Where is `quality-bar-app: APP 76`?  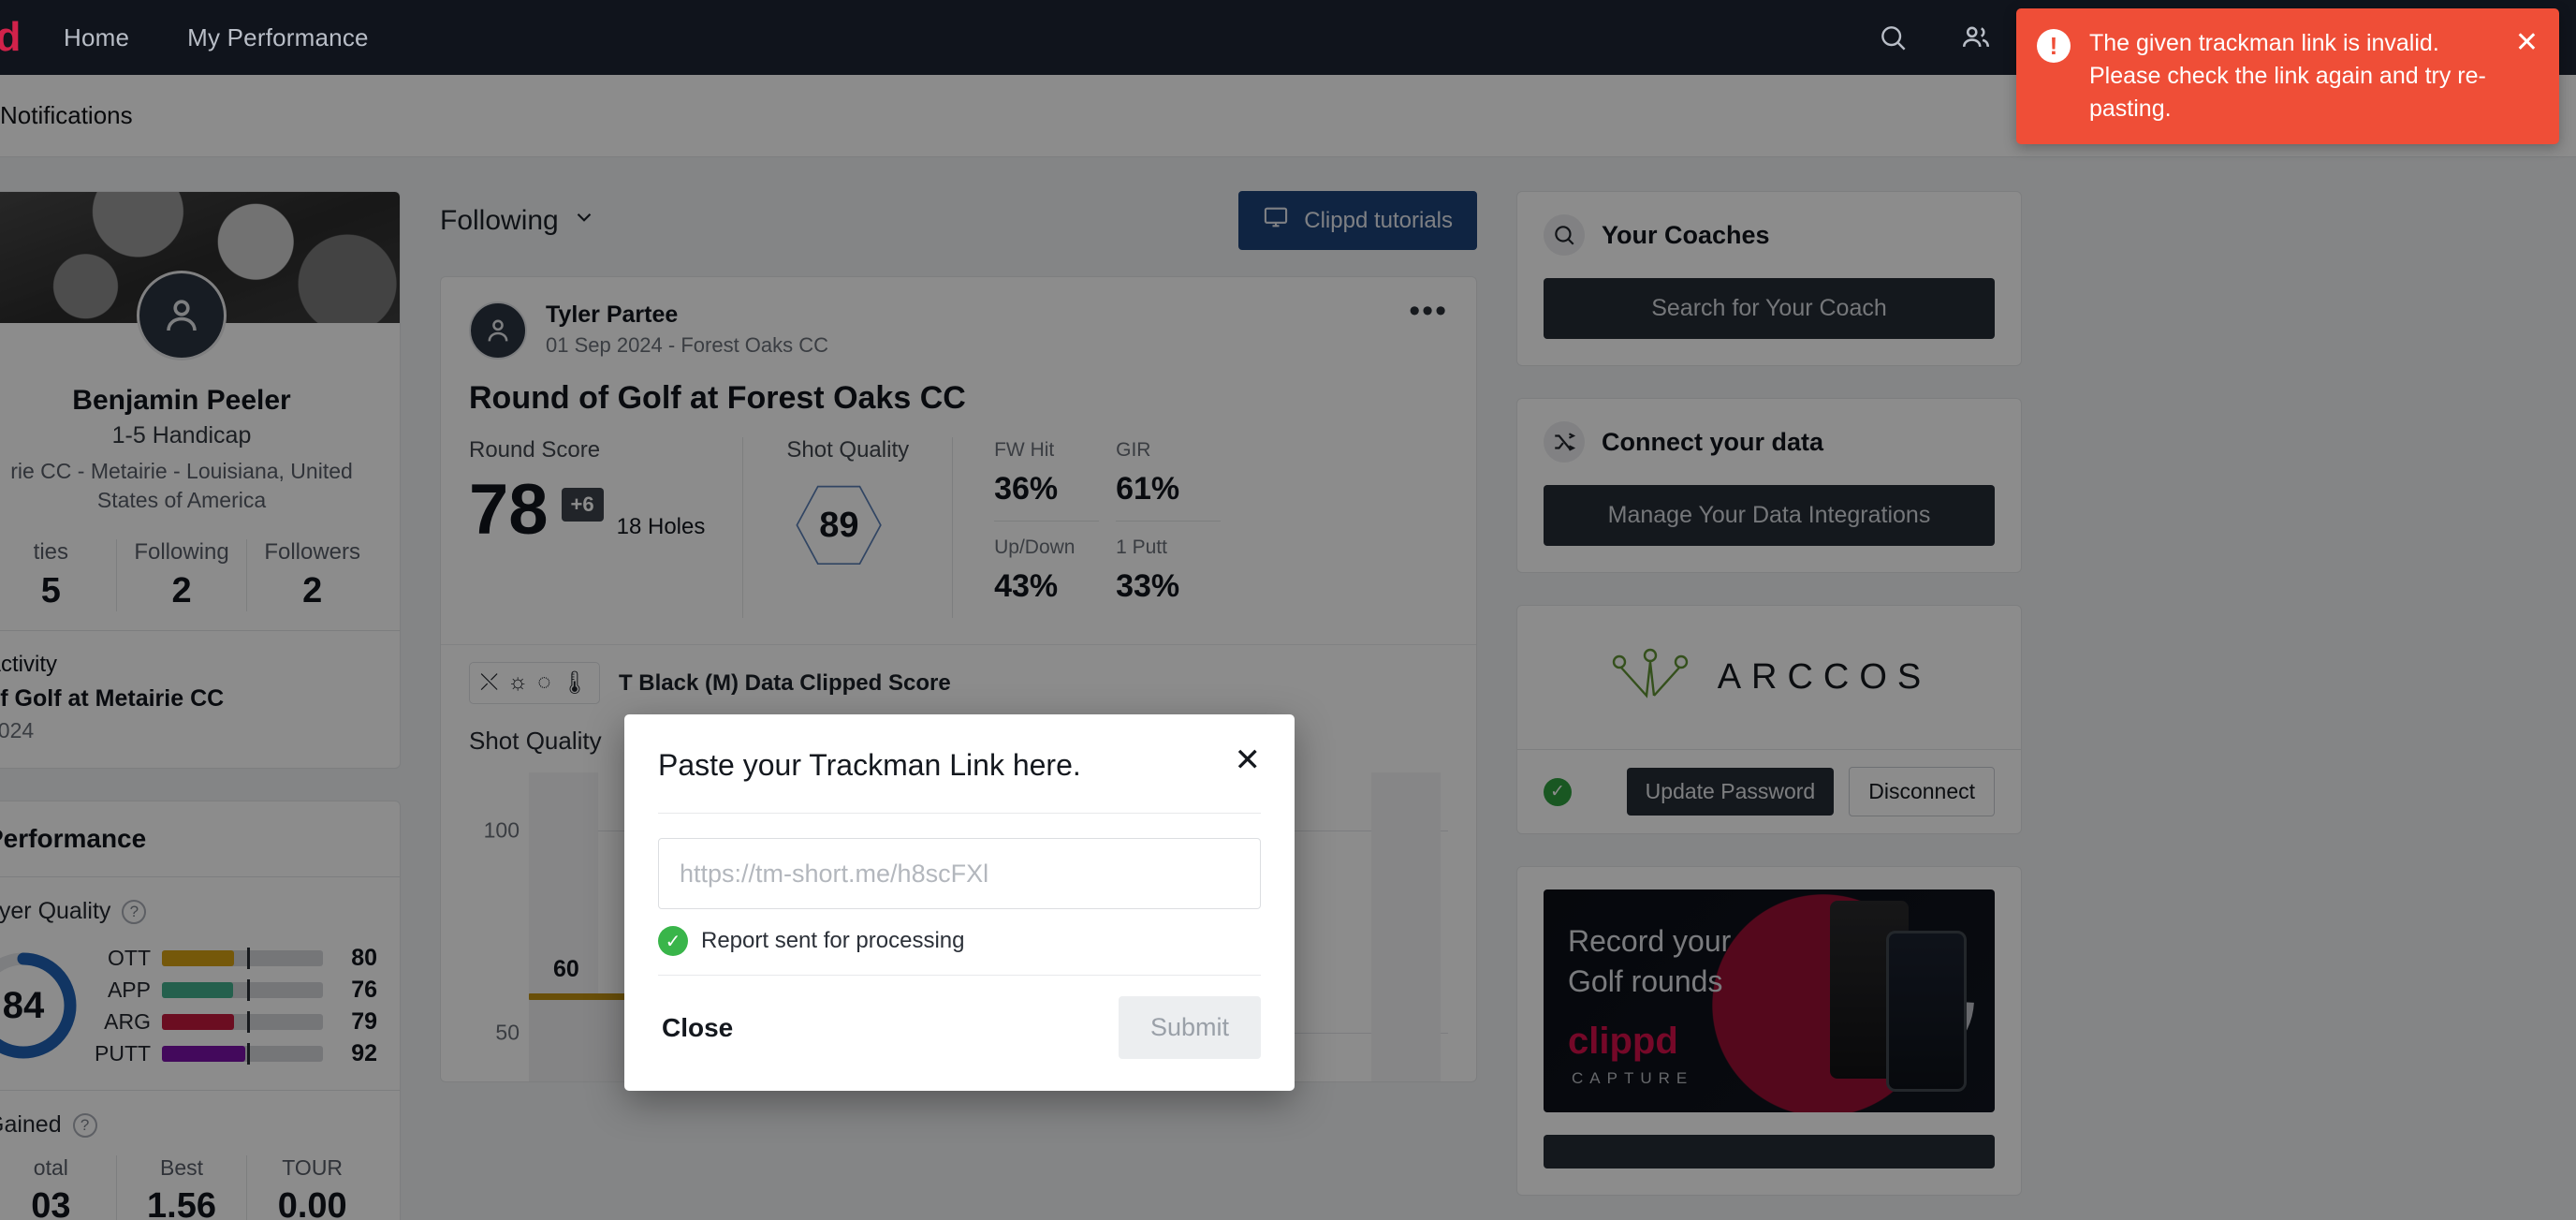 quality-bar-app: APP 76 is located at coordinates (236, 990).